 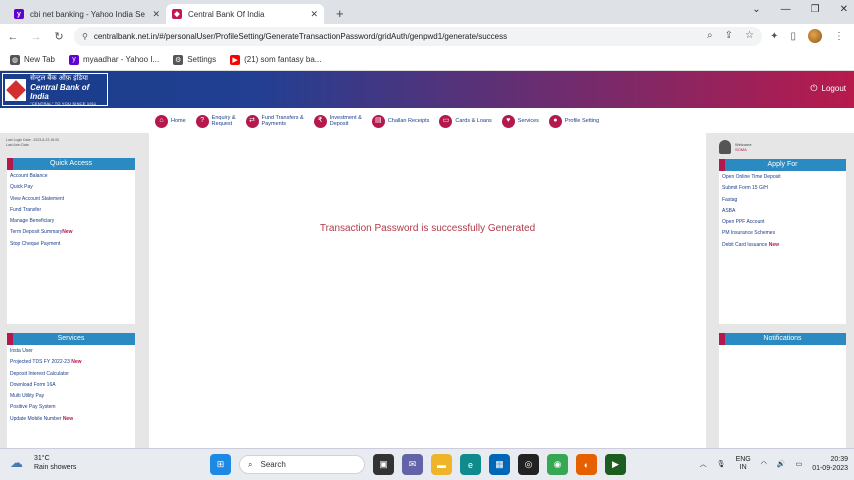 I want to click on apply-link: Fastag, so click(x=782, y=200).